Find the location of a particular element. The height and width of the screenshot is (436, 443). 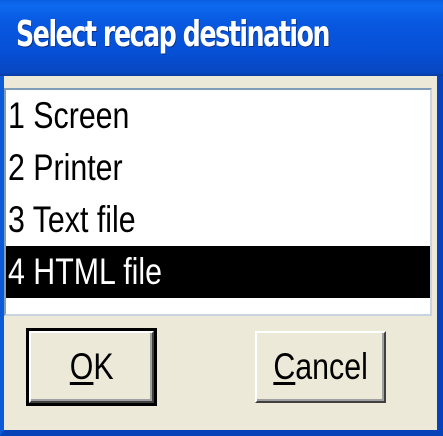

cancel-button-label: Cancel is located at coordinates (320, 367).